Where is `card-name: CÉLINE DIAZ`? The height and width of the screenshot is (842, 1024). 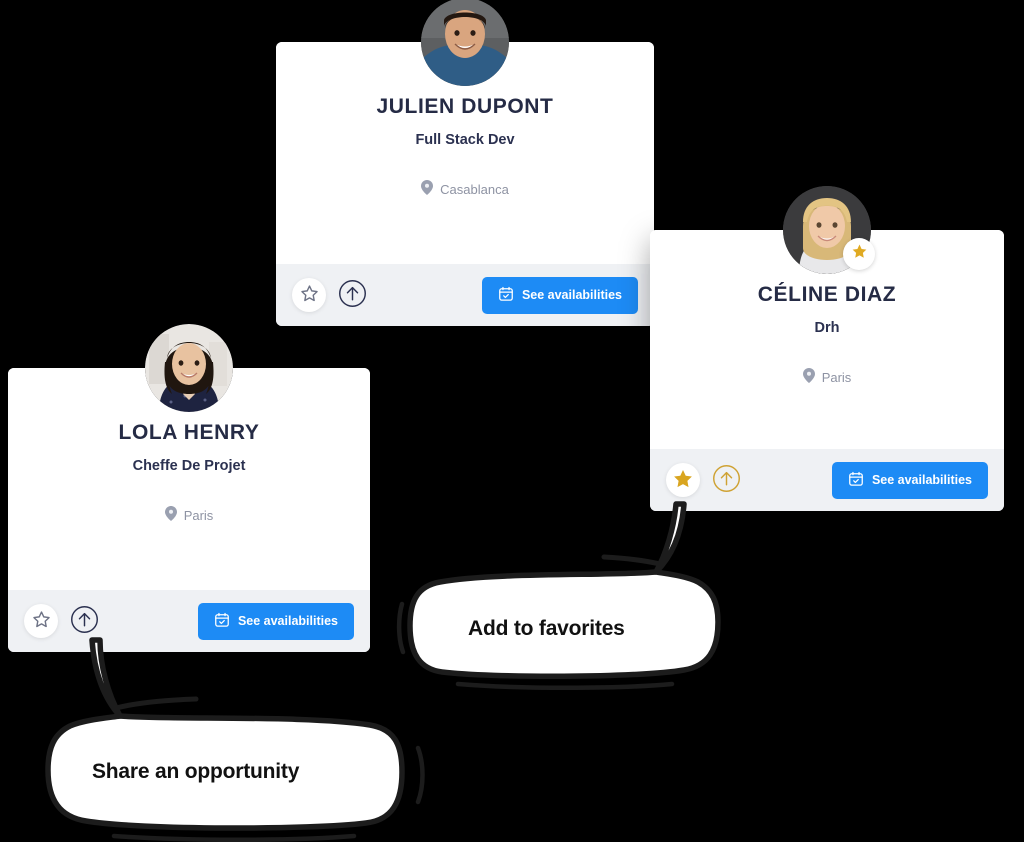
card-name: CÉLINE DIAZ is located at coordinates (827, 294).